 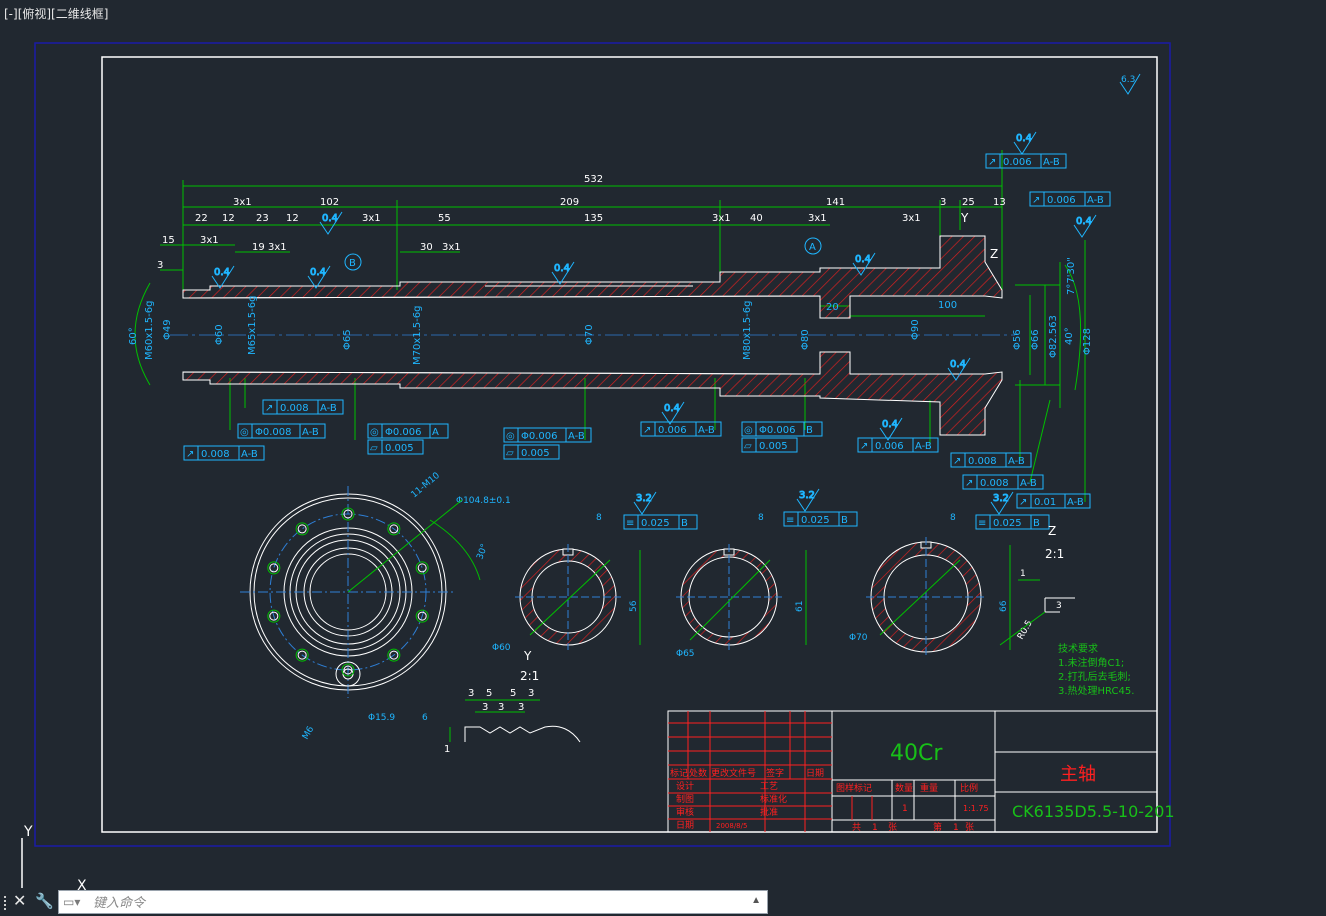 I want to click on title-sheet-cell: 共, so click(x=856, y=827).